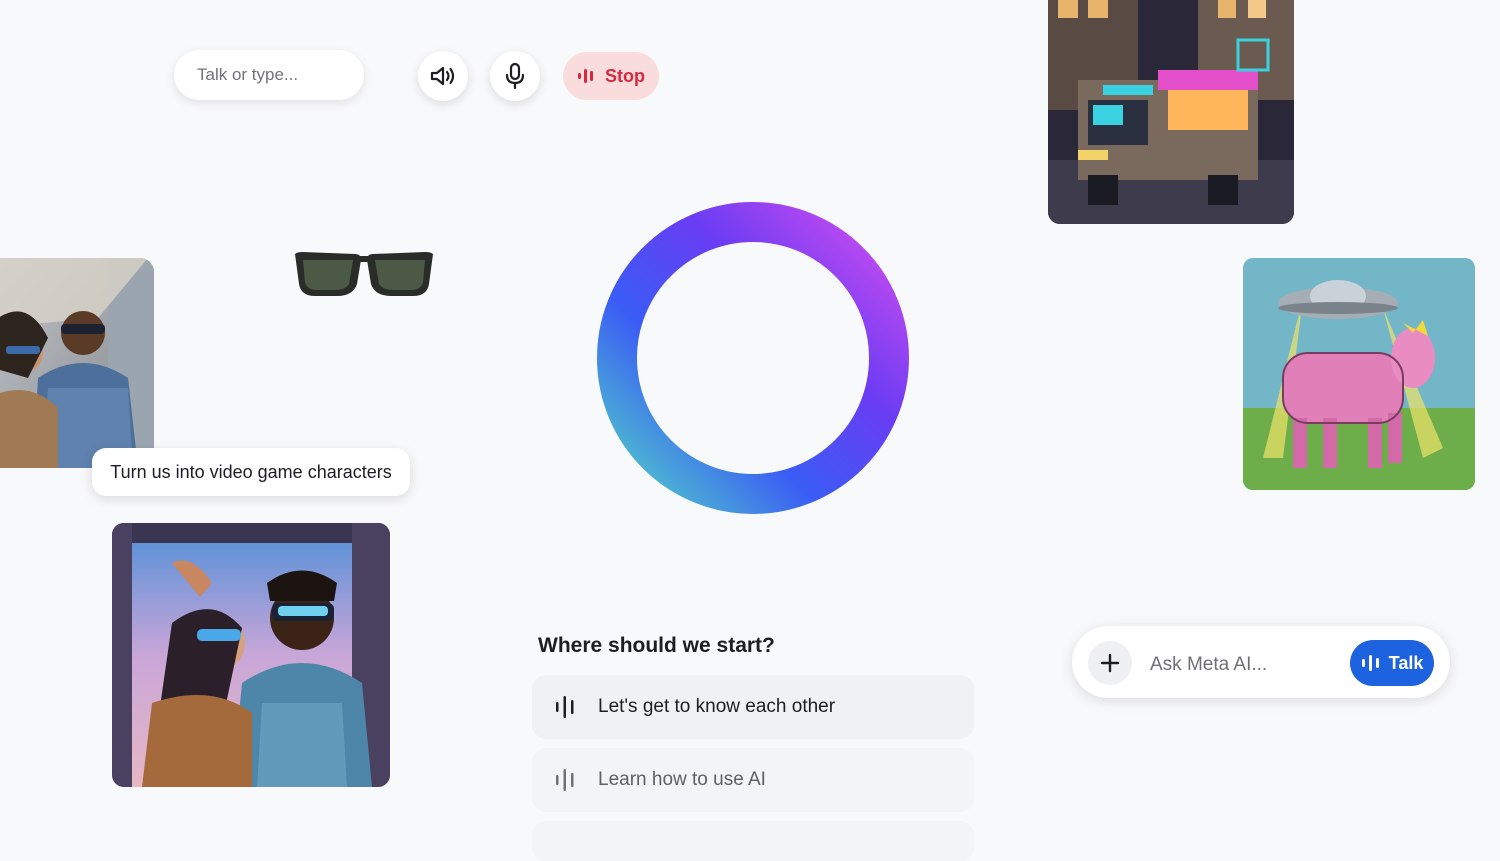 Image resolution: width=1500 pixels, height=861 pixels. I want to click on caption-bubble: Turn us into video game characters, so click(251, 472).